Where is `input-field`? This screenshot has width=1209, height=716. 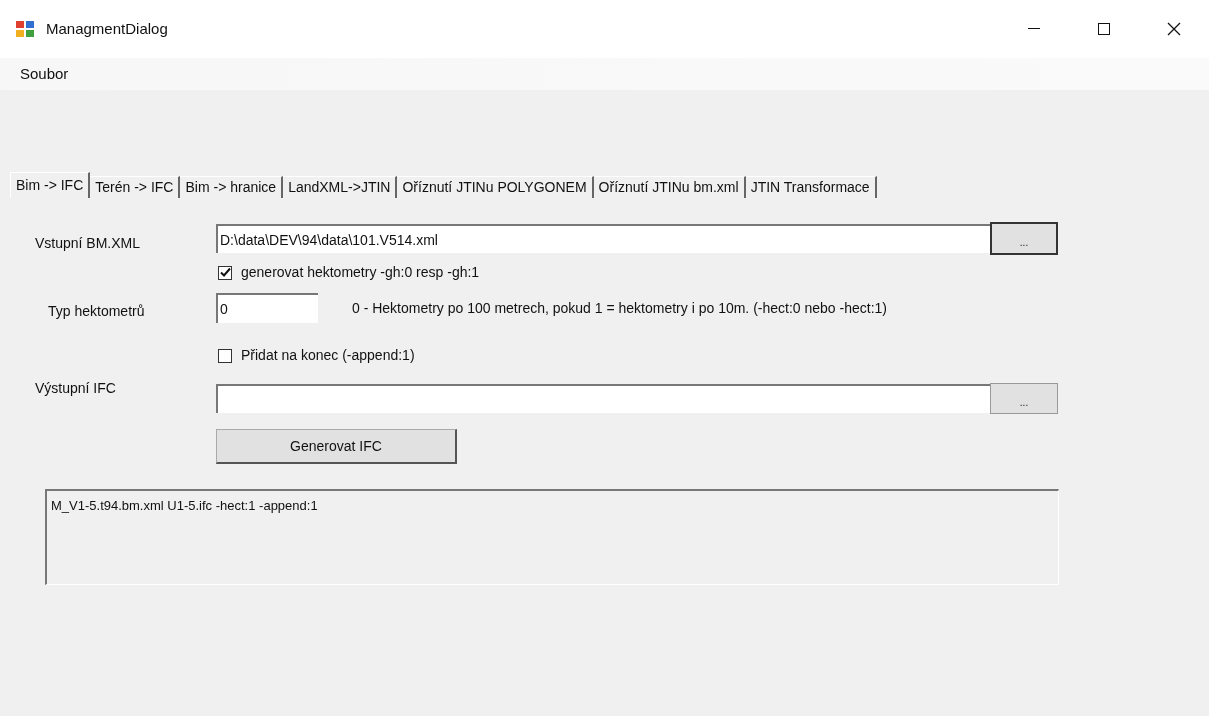 input-field is located at coordinates (603, 398).